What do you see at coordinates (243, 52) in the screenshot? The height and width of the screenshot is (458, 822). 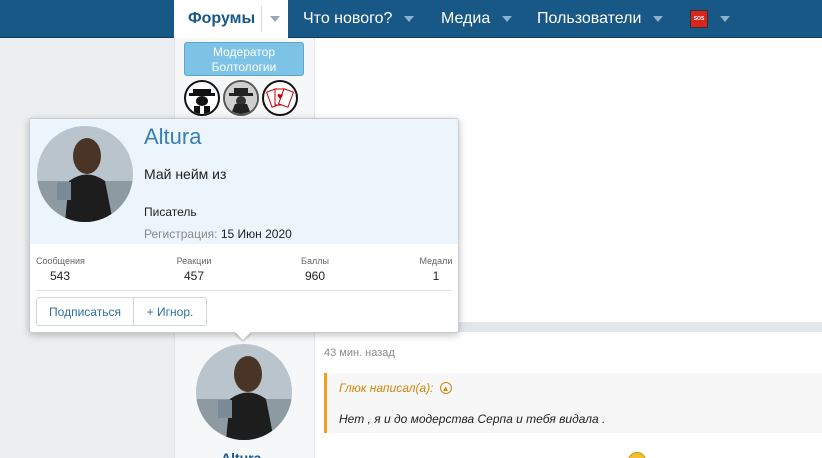 I see `badge-line-1: Модератор` at bounding box center [243, 52].